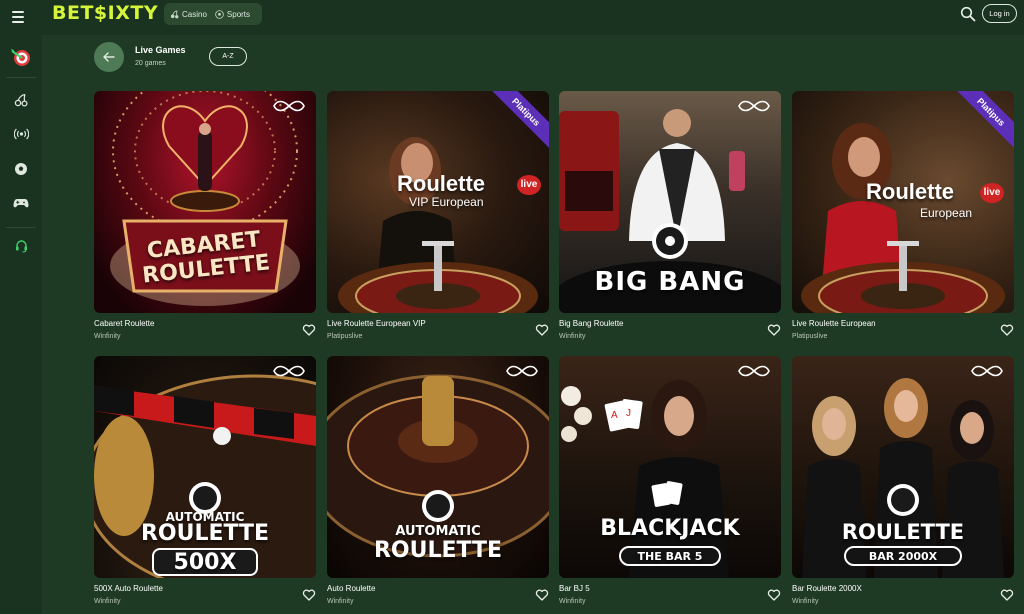 This screenshot has width=1024, height=614. Describe the element at coordinates (105, 13) in the screenshot. I see `logo: BET$IXTY` at that location.